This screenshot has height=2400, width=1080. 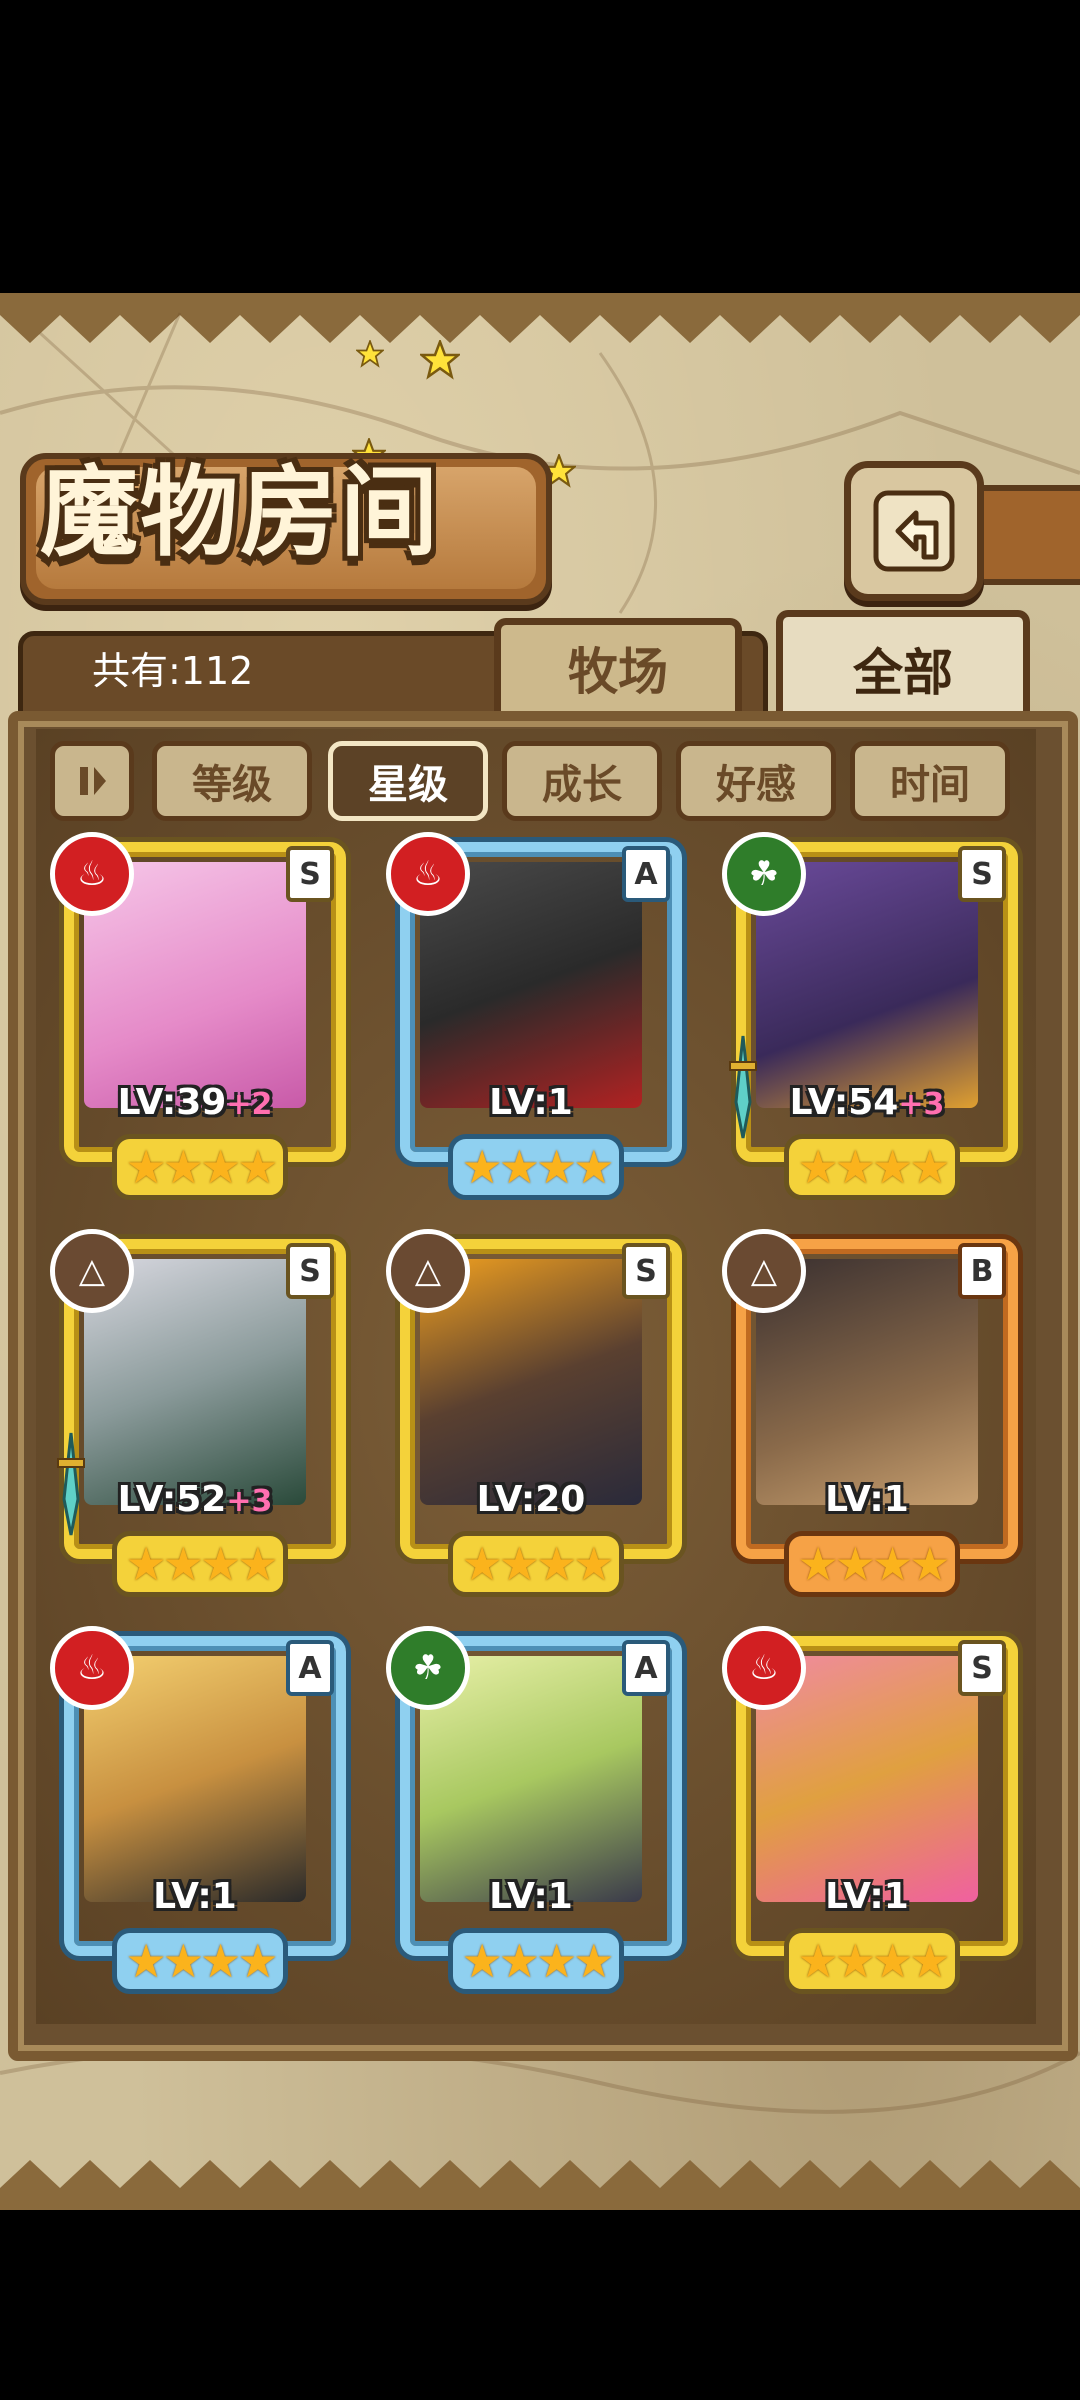 I want to click on tab-all: 全部, so click(x=903, y=665).